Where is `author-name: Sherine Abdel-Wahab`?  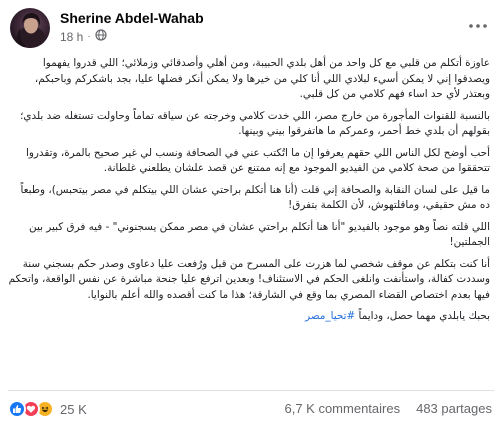 author-name: Sherine Abdel-Wahab is located at coordinates (132, 18).